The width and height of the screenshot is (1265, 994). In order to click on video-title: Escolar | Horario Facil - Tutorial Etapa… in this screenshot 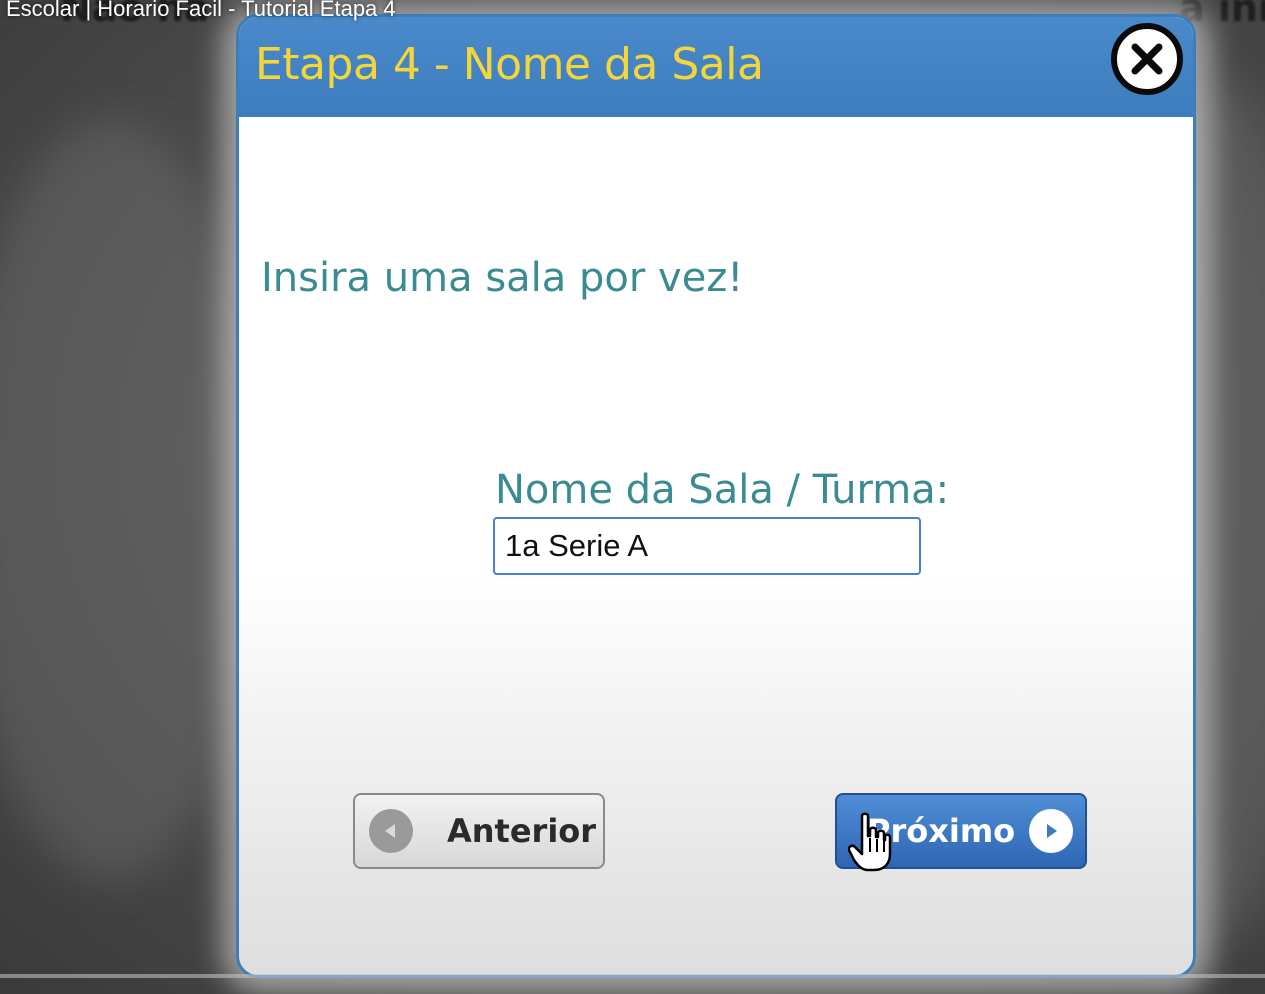, I will do `click(201, 10)`.